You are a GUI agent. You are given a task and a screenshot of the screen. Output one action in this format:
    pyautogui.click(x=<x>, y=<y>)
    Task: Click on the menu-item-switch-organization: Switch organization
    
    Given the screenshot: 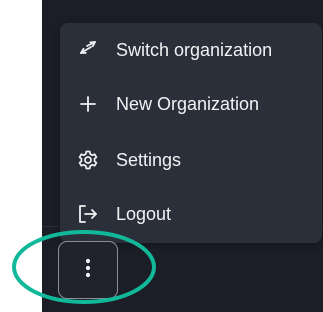 What is the action you would take?
    pyautogui.click(x=191, y=50)
    